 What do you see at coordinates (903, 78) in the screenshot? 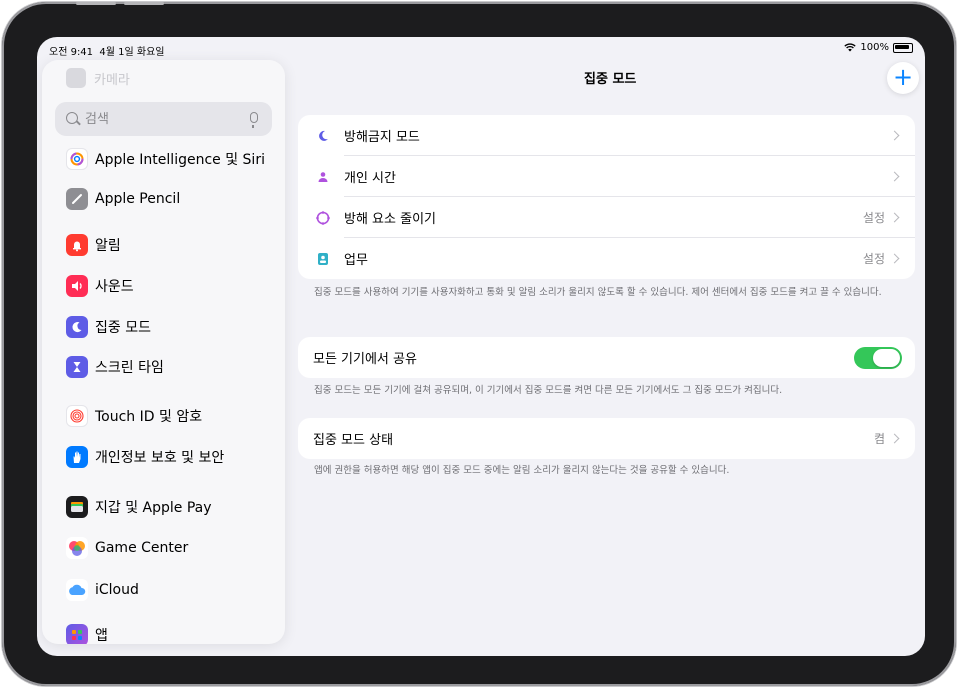
I see `add-focus-button: +` at bounding box center [903, 78].